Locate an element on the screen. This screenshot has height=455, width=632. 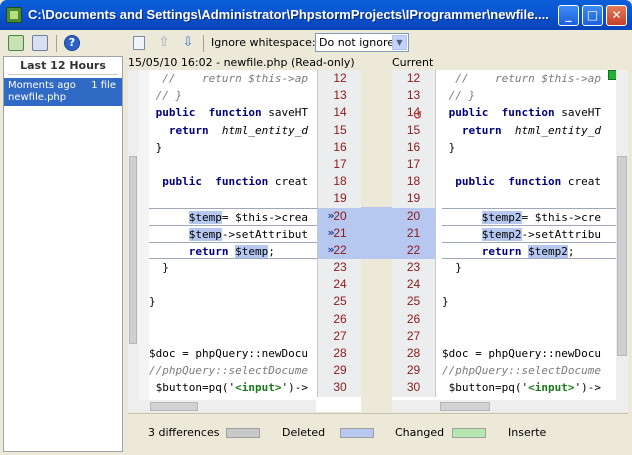
right-pane-header: Current is located at coordinates (413, 62).